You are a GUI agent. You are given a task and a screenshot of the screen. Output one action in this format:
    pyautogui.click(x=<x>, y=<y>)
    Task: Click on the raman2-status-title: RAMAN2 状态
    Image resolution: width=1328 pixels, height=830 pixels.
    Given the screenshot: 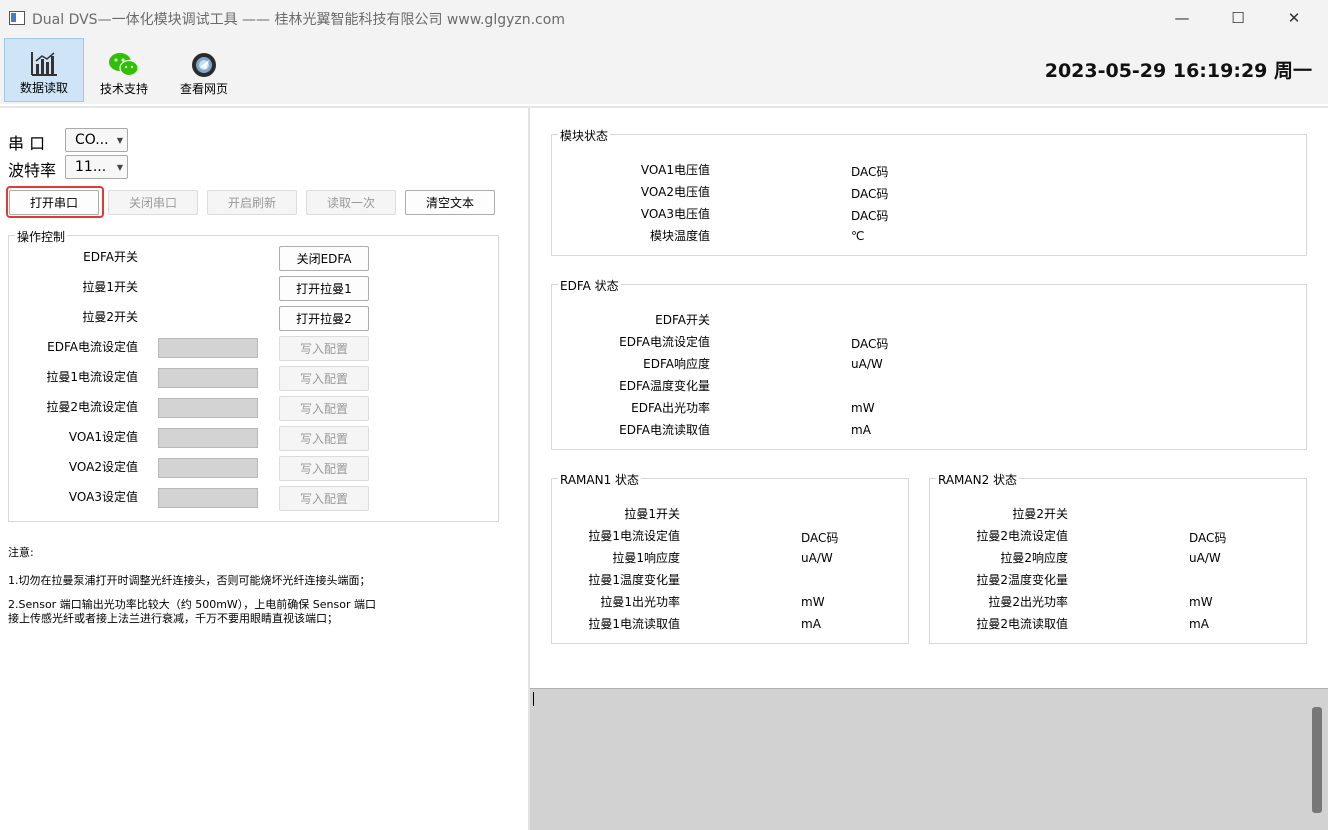 What is the action you would take?
    pyautogui.click(x=978, y=479)
    